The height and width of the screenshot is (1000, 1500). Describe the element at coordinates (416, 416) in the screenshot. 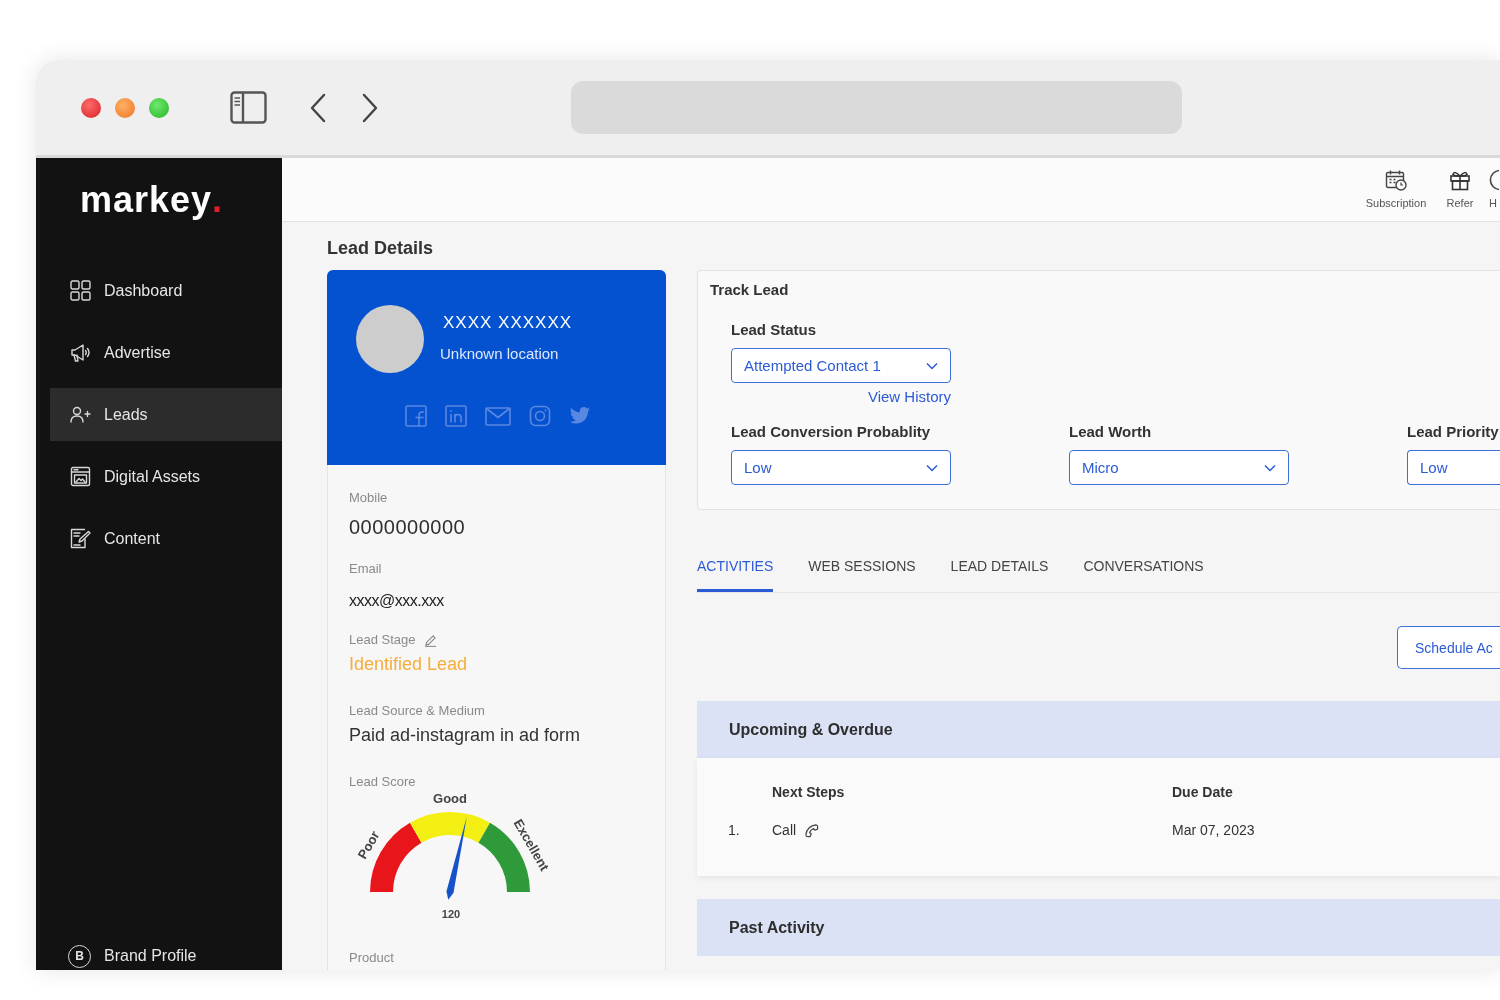

I see `facebook-icon` at that location.